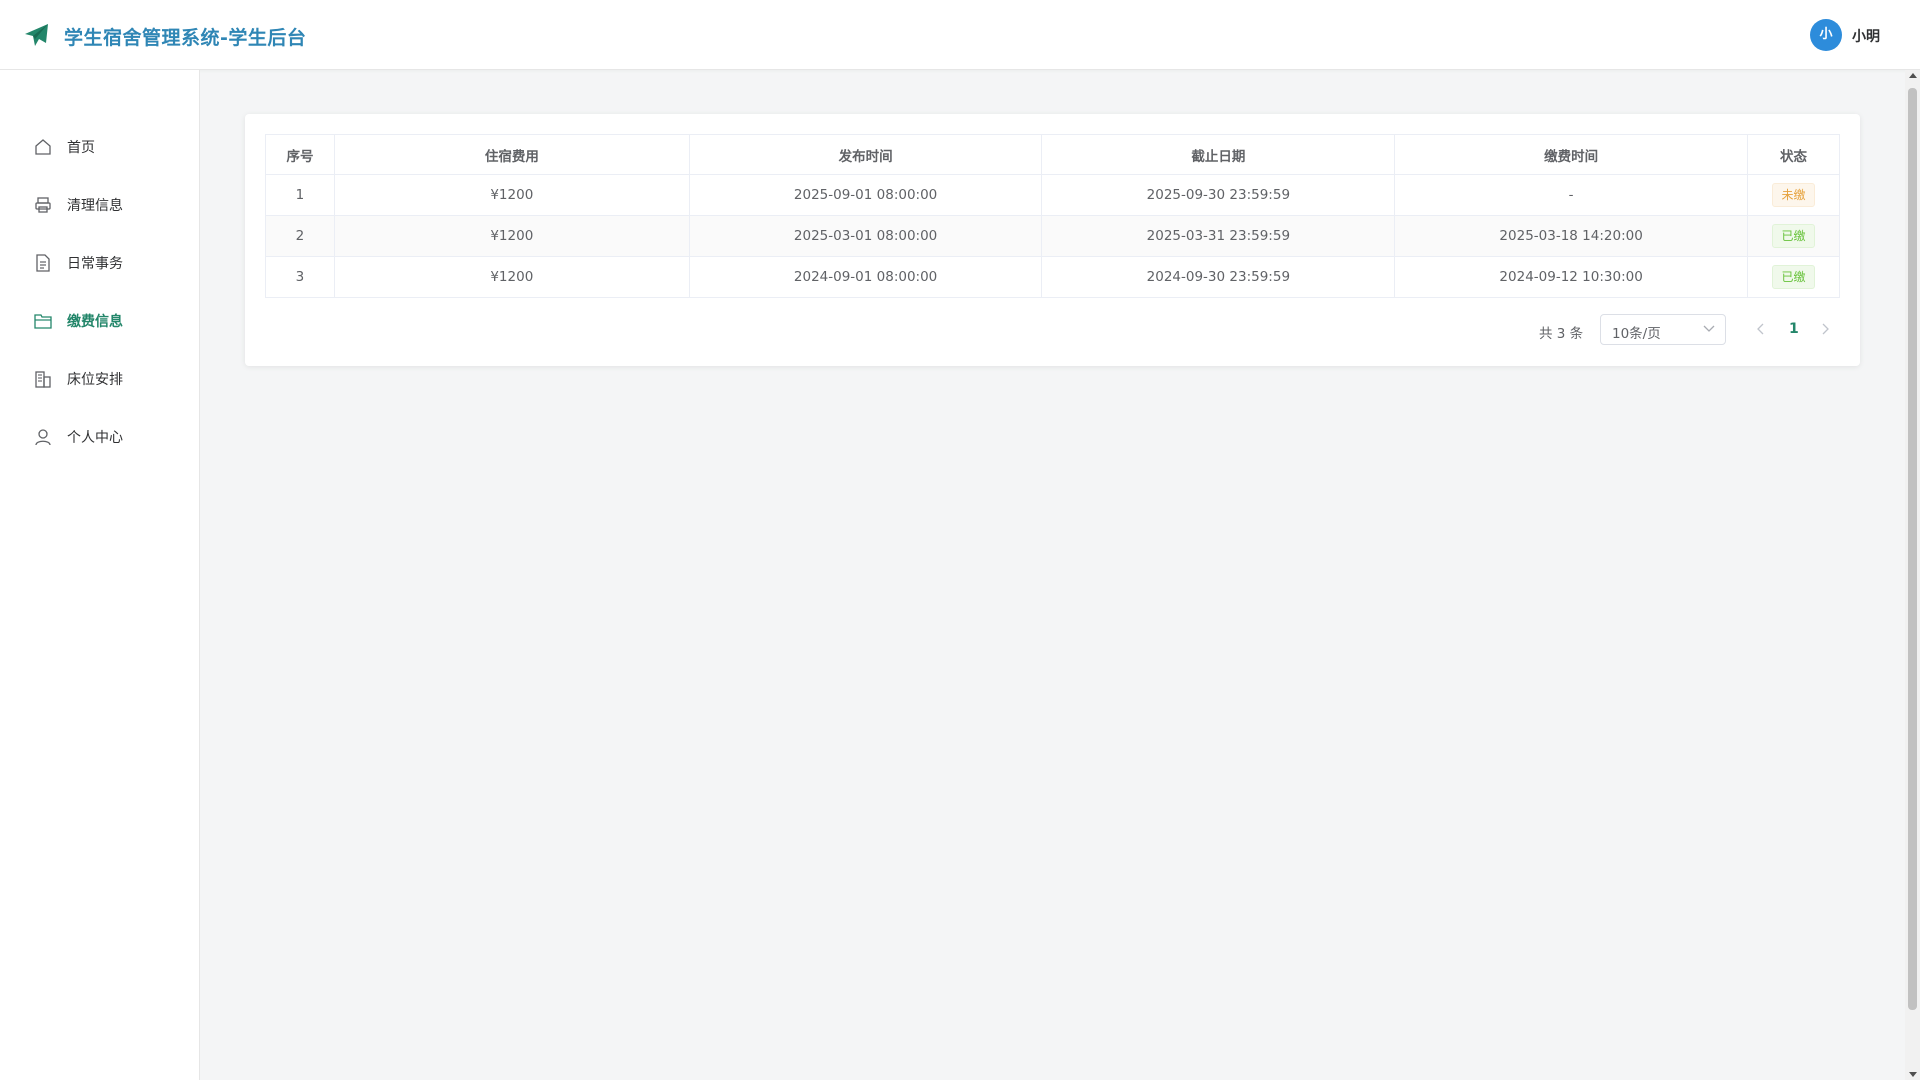 The height and width of the screenshot is (1080, 1920). I want to click on folder-icon, so click(43, 321).